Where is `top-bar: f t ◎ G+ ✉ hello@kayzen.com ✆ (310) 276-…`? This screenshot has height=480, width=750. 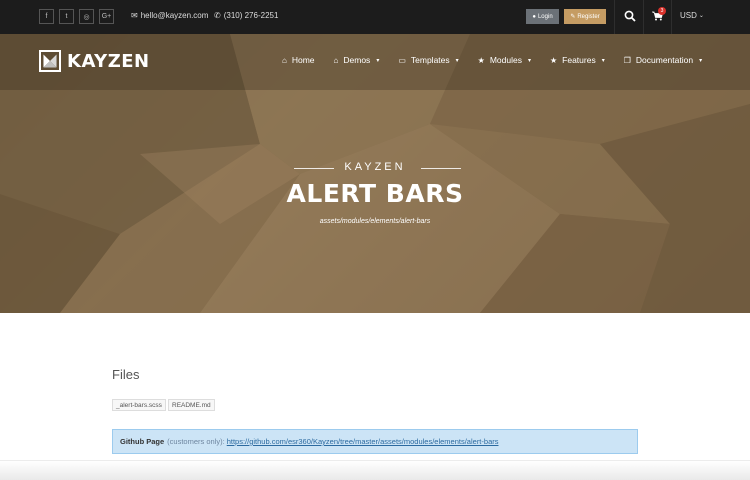
top-bar: f t ◎ G+ ✉ hello@kayzen.com ✆ (310) 276-… is located at coordinates (375, 17).